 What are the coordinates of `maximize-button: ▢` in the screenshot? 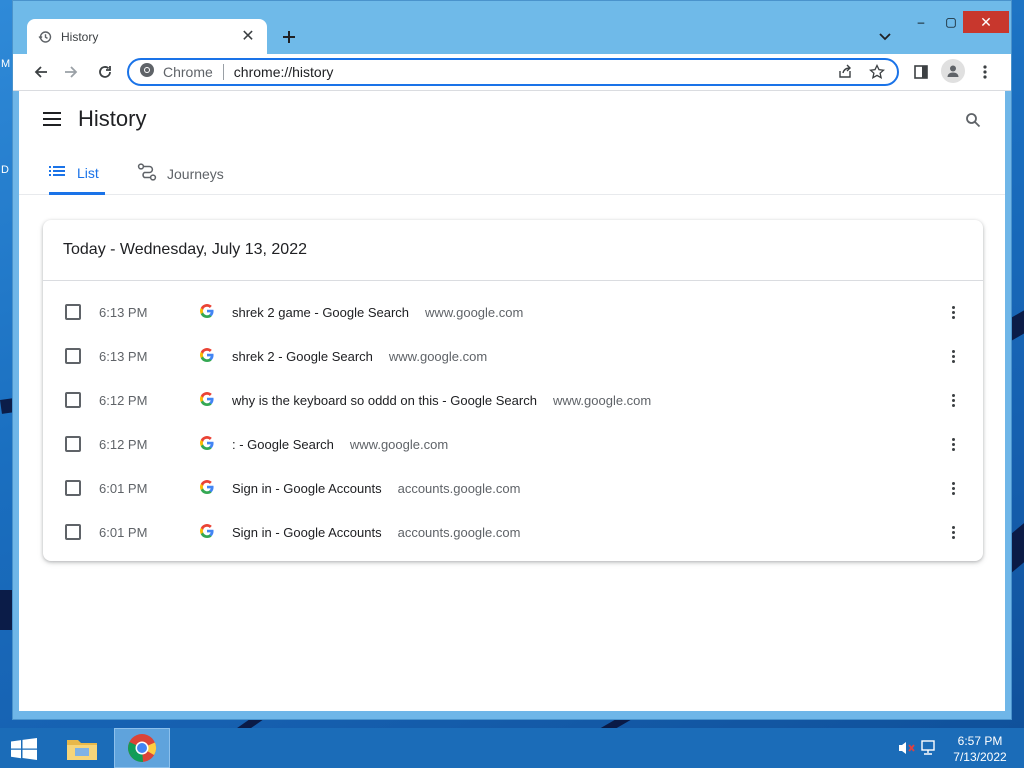 It's located at (951, 22).